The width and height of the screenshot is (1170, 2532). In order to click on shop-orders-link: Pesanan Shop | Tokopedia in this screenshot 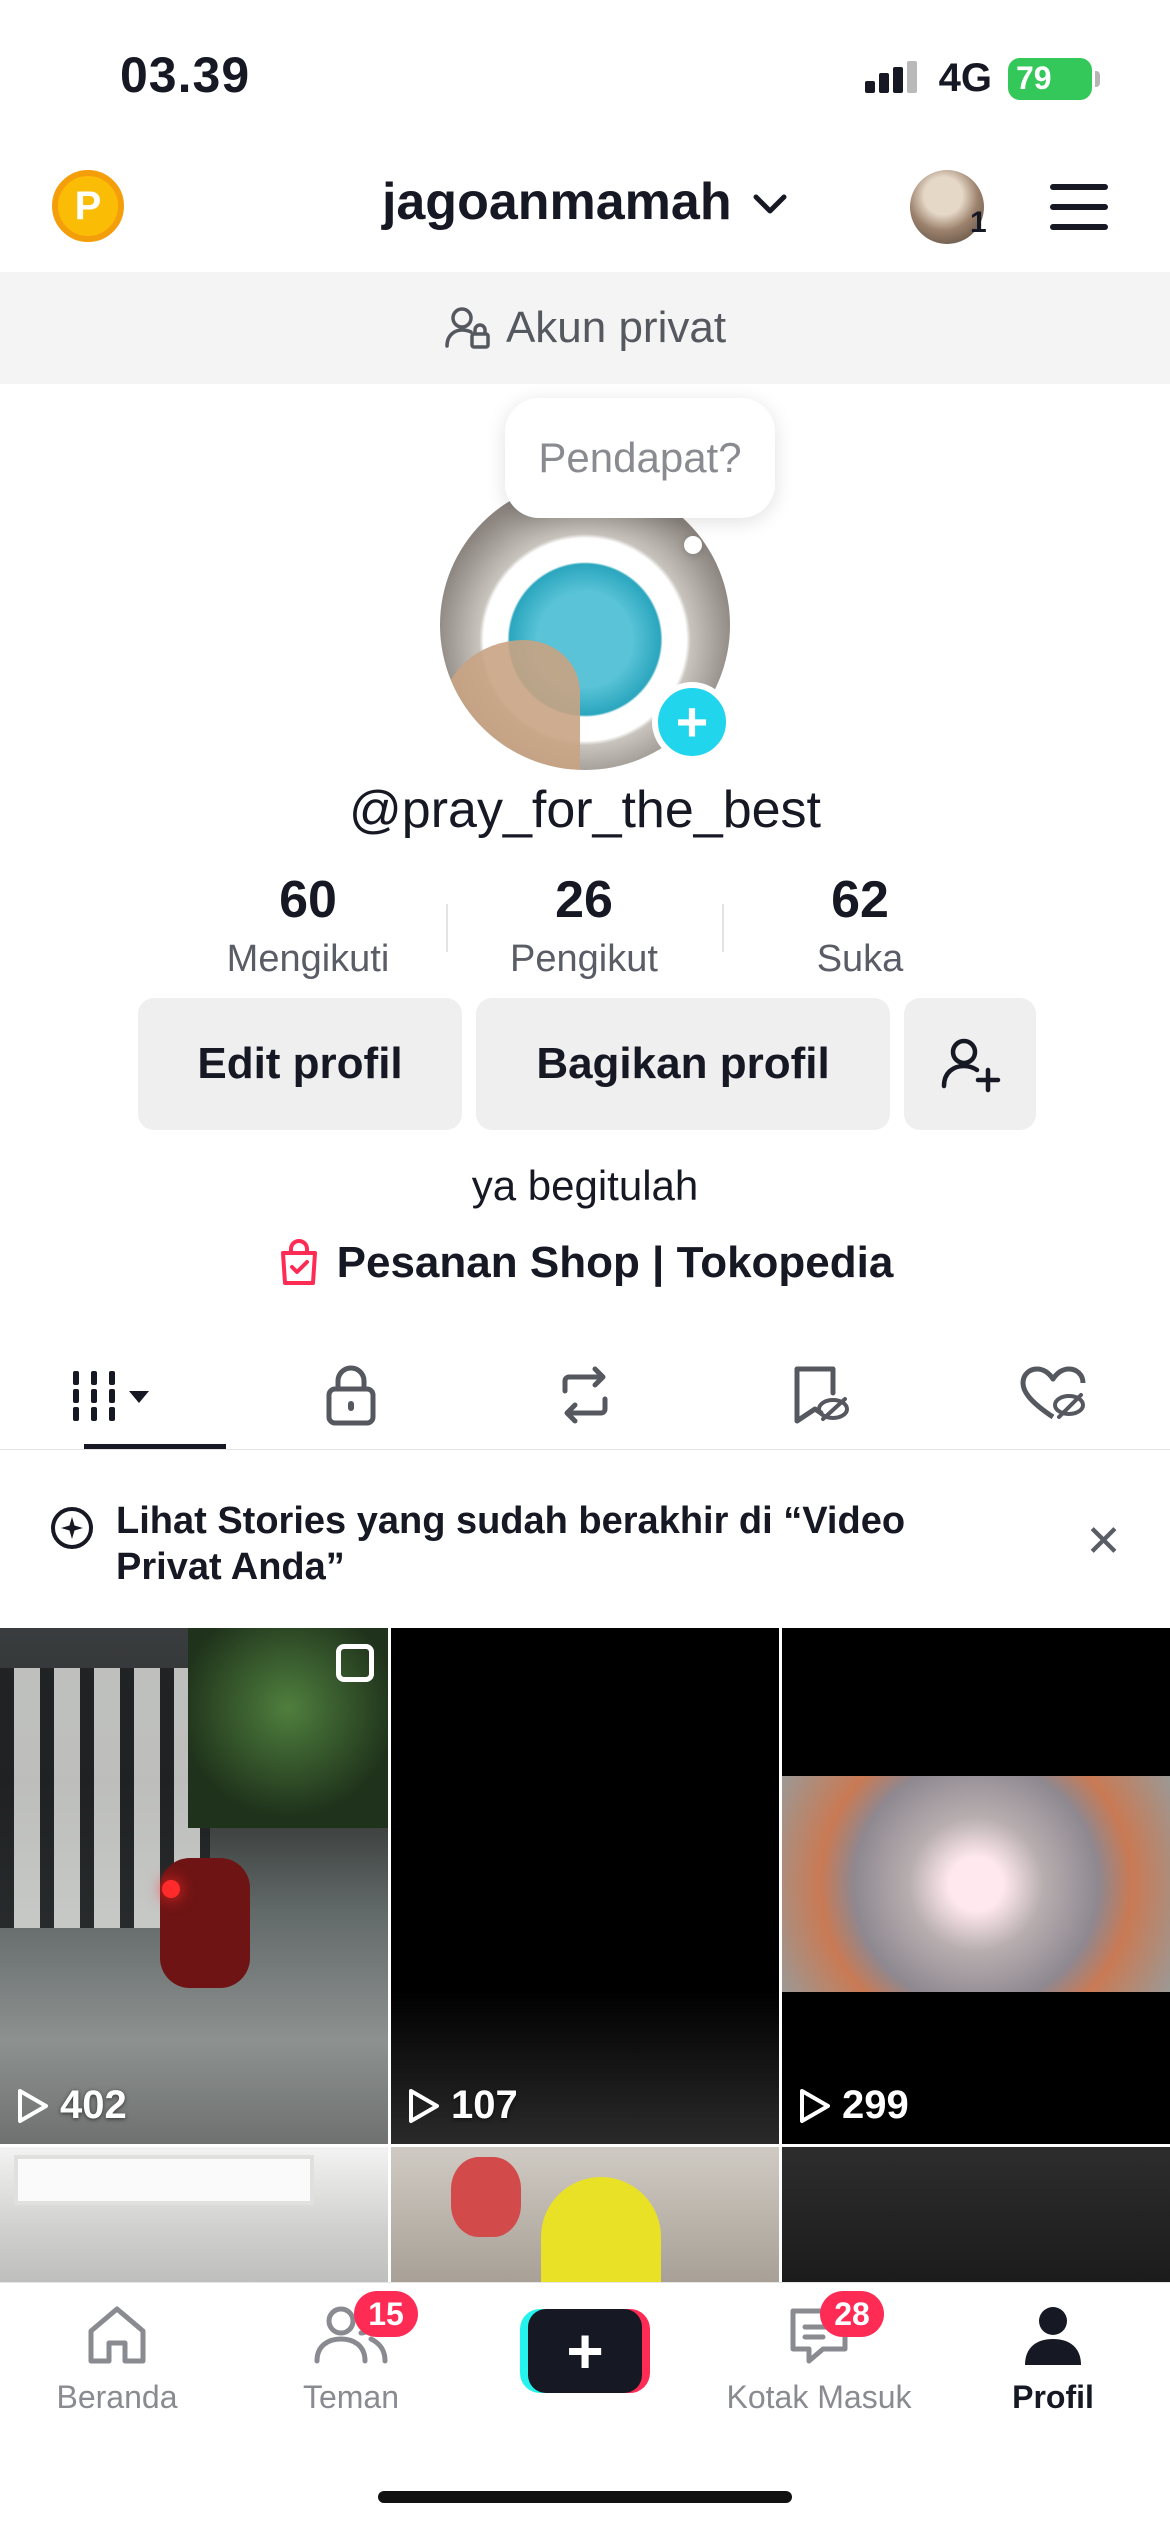, I will do `click(585, 1263)`.